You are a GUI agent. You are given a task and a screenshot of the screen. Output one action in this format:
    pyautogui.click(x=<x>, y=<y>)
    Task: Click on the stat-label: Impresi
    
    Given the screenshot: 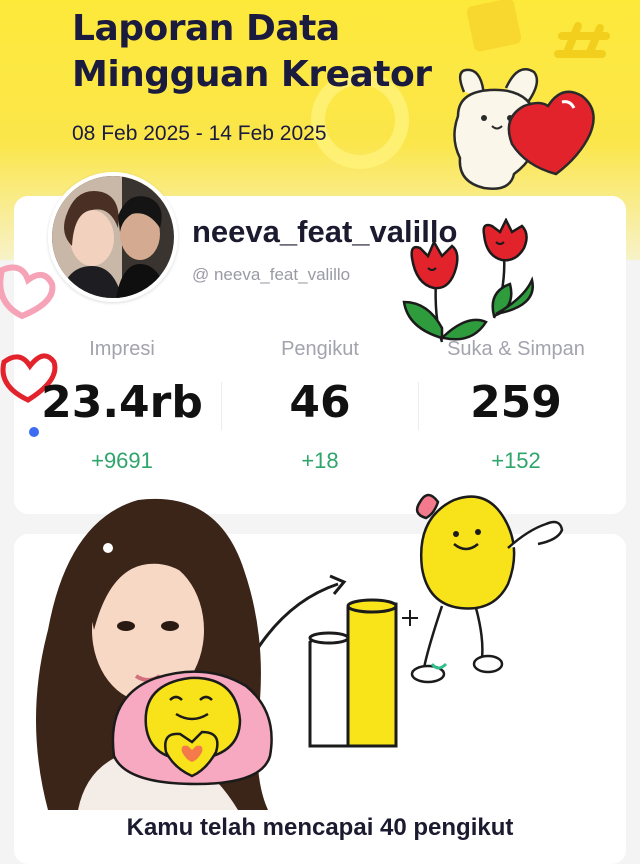 What is the action you would take?
    pyautogui.click(x=122, y=349)
    